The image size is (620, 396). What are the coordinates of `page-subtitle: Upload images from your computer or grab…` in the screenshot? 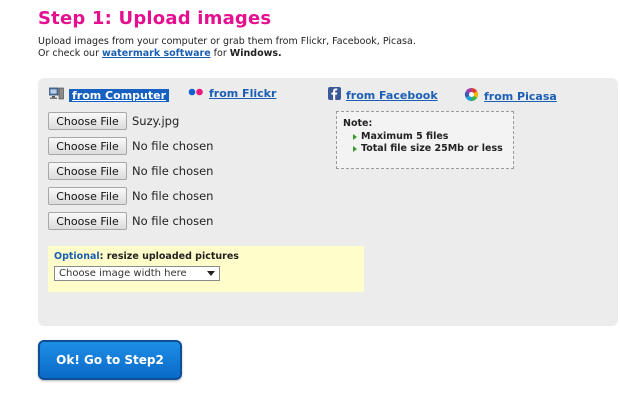 It's located at (227, 48).